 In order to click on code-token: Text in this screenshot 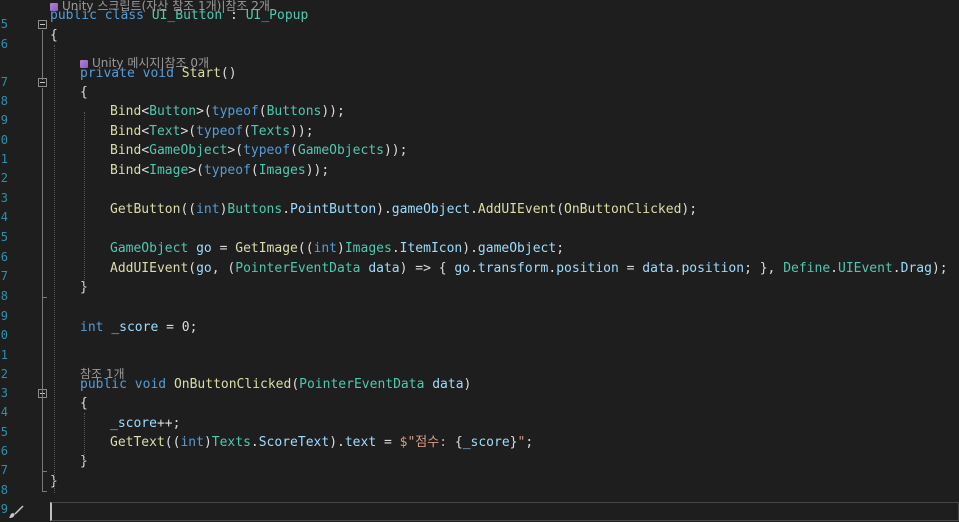, I will do `click(165, 131)`.